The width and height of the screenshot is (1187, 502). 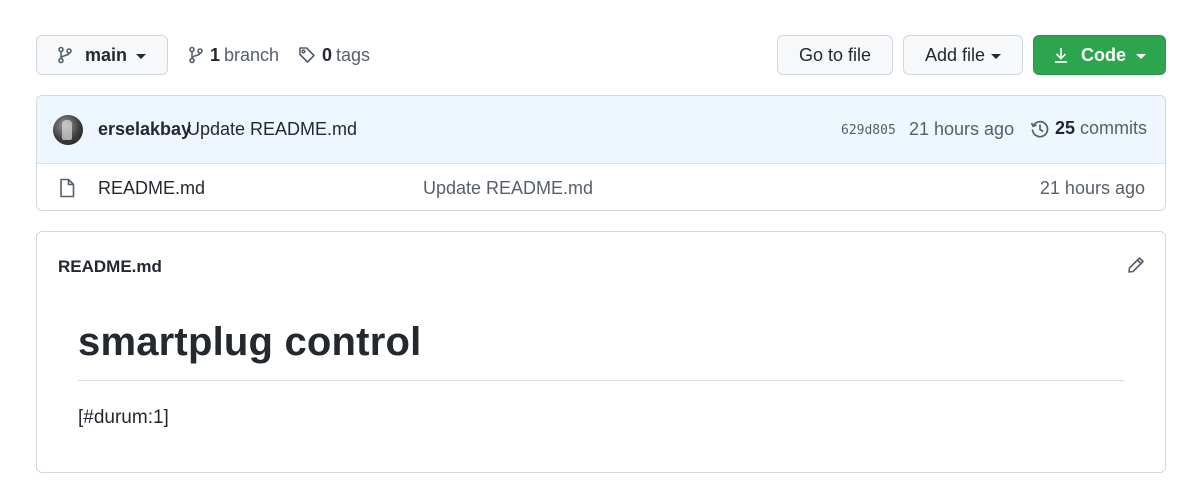 I want to click on branches-link: 1 branch, so click(x=233, y=55).